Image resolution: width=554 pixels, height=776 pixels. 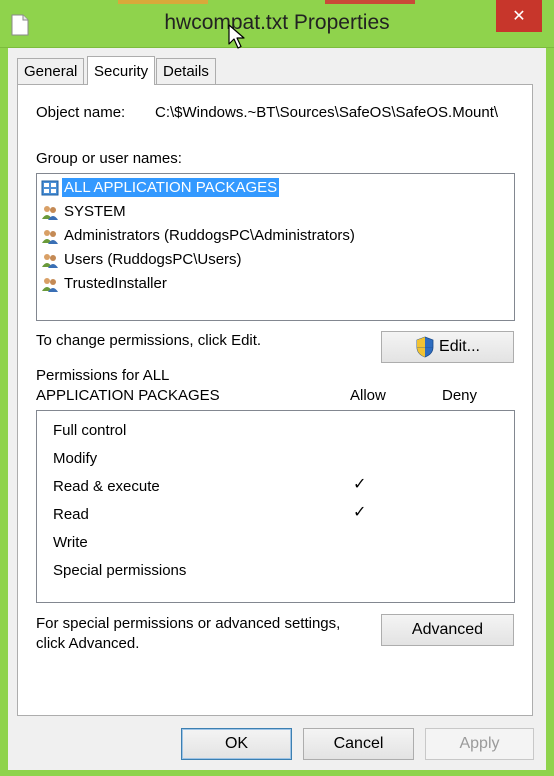 I want to click on object-name-label: Object name:, so click(x=81, y=112).